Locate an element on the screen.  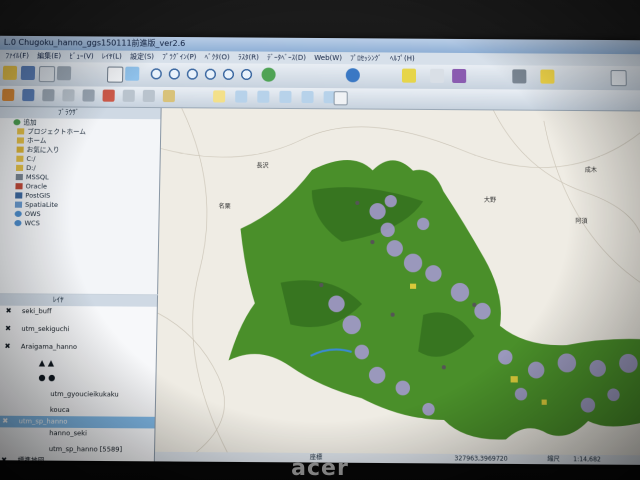
save-edits-icon is located at coordinates (28, 95).